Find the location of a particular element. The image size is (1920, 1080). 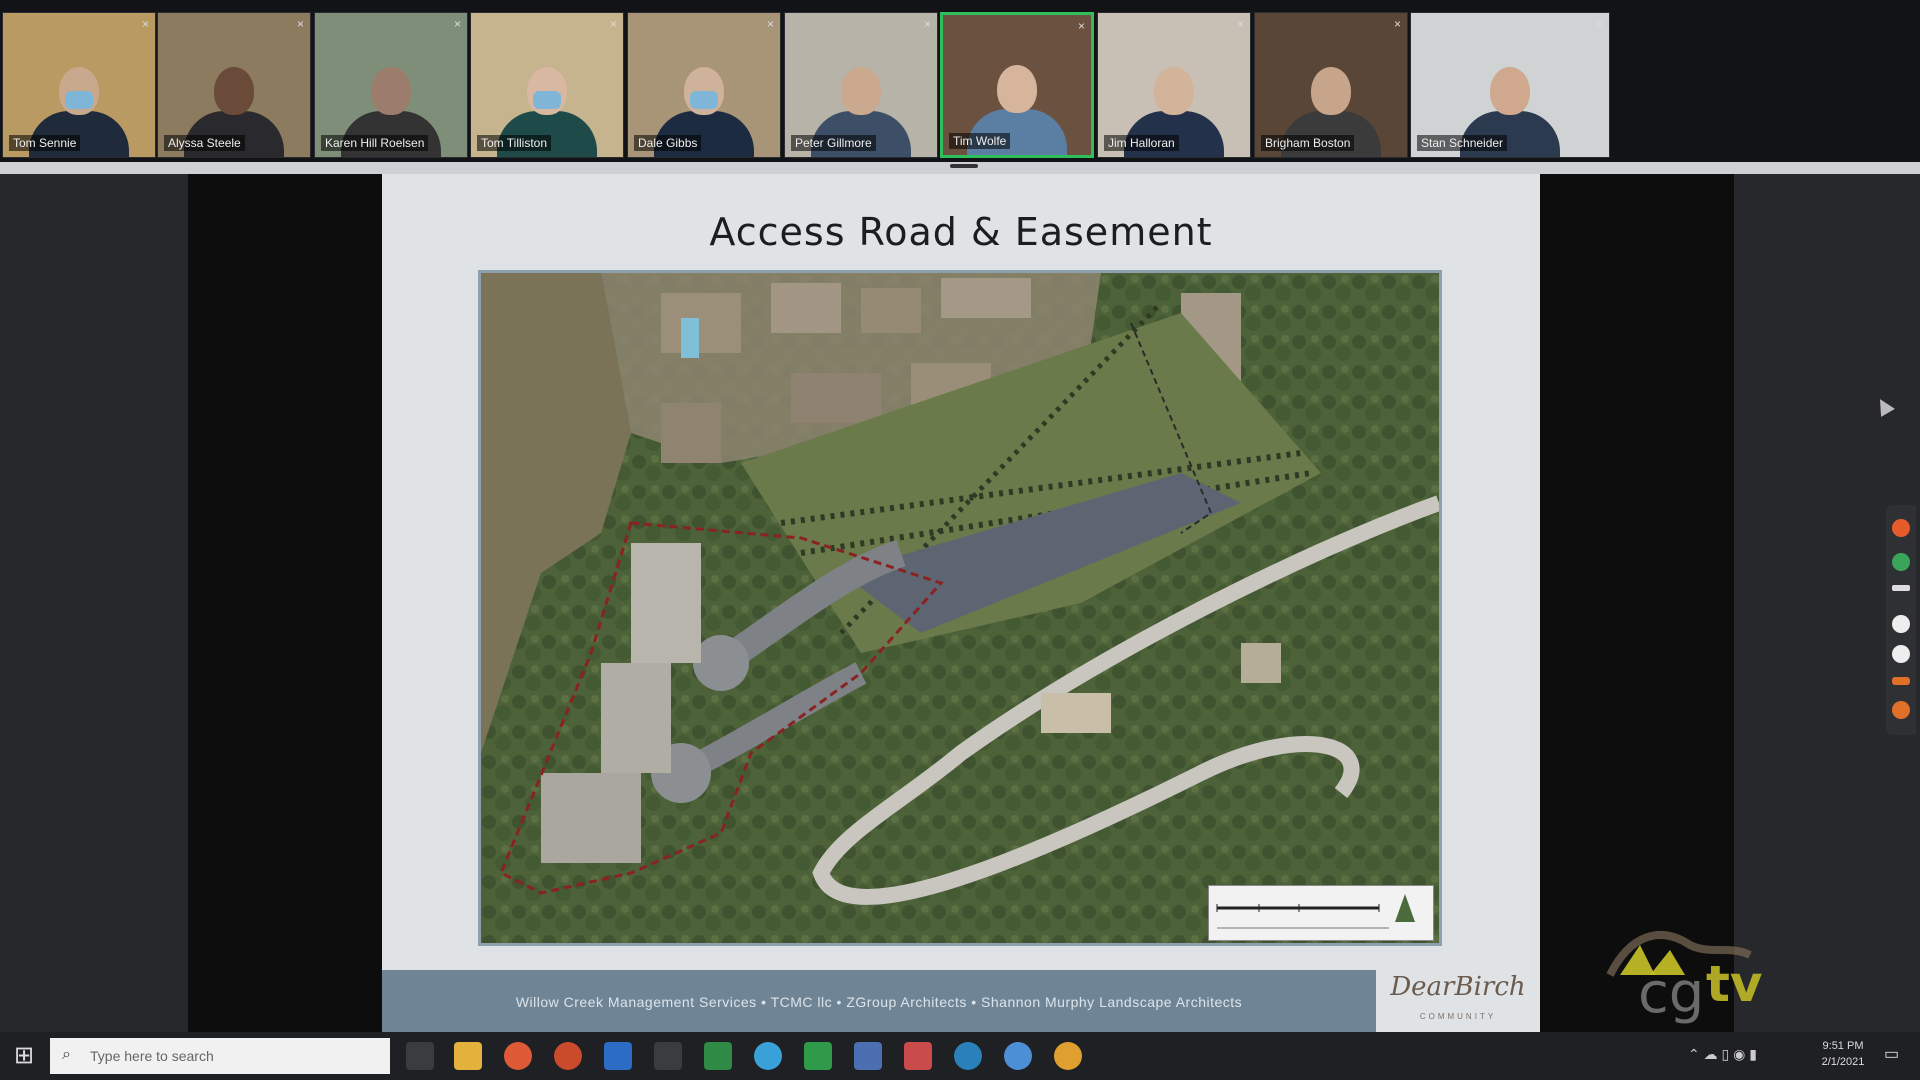

participant-name: Dale Gibbs is located at coordinates (668, 143).